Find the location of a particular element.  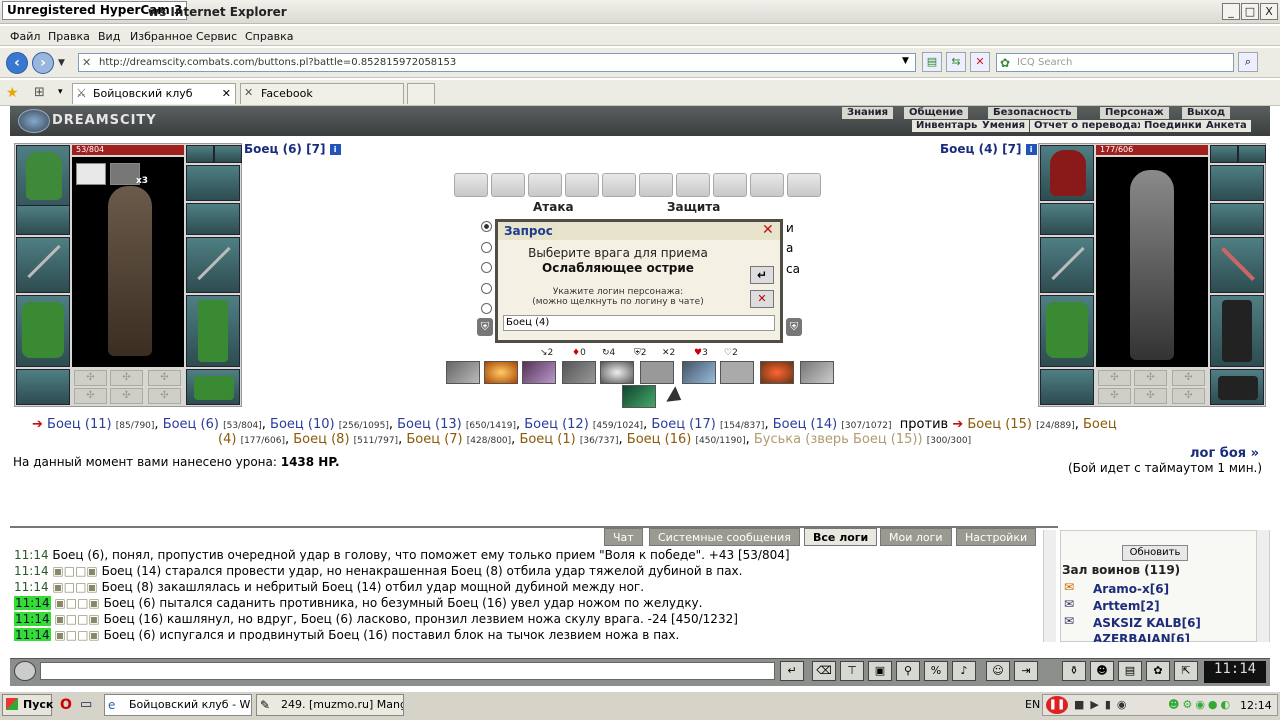

team2-member: Боец (15) is located at coordinates (999, 424).